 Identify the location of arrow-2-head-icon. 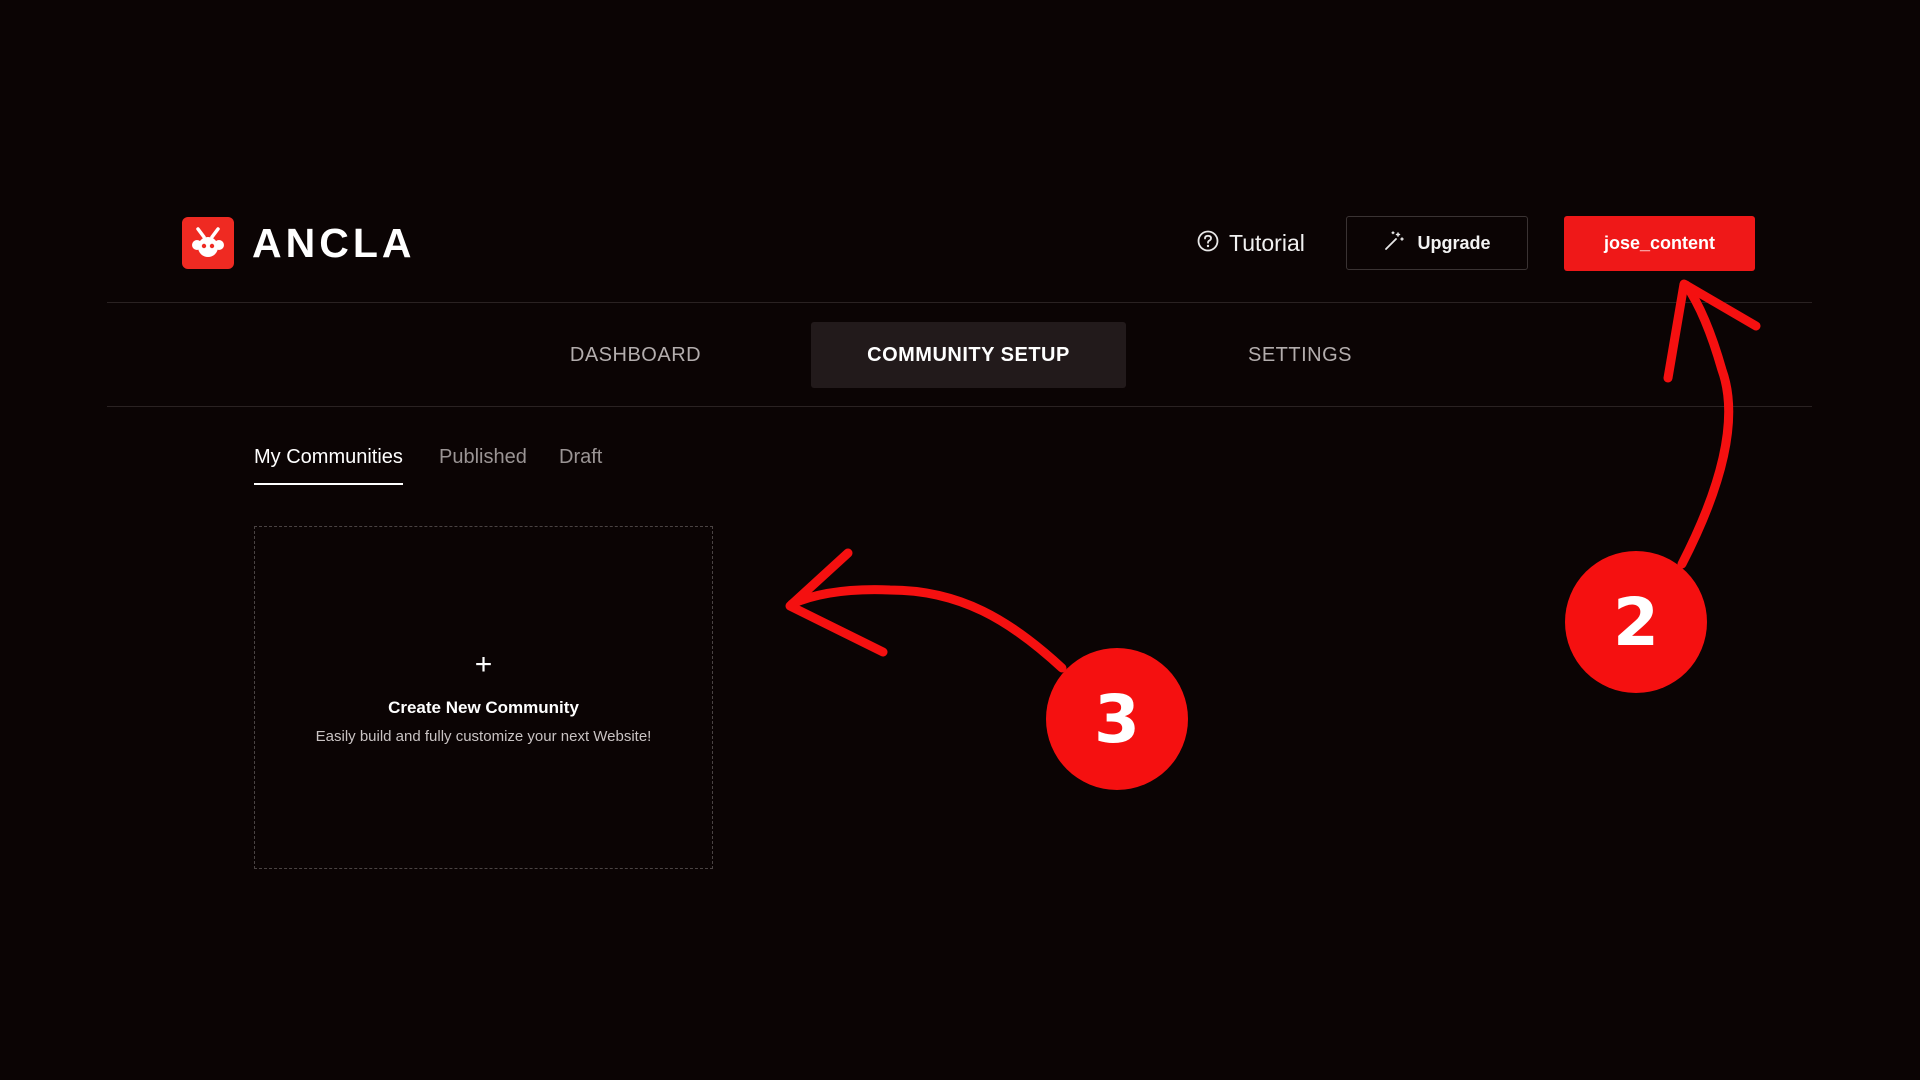
(1712, 331).